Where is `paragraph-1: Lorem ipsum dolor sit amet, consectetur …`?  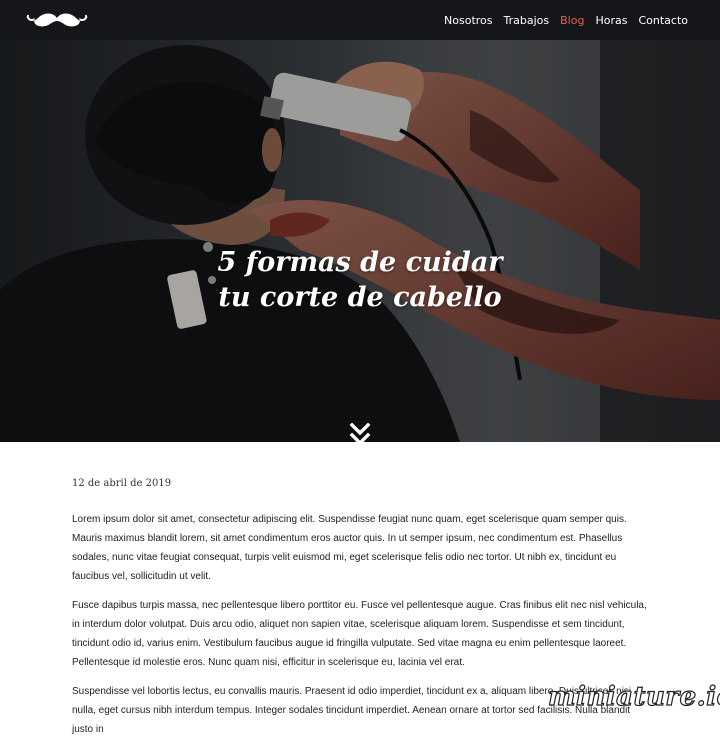 paragraph-1: Lorem ipsum dolor sit amet, consectetur … is located at coordinates (349, 548).